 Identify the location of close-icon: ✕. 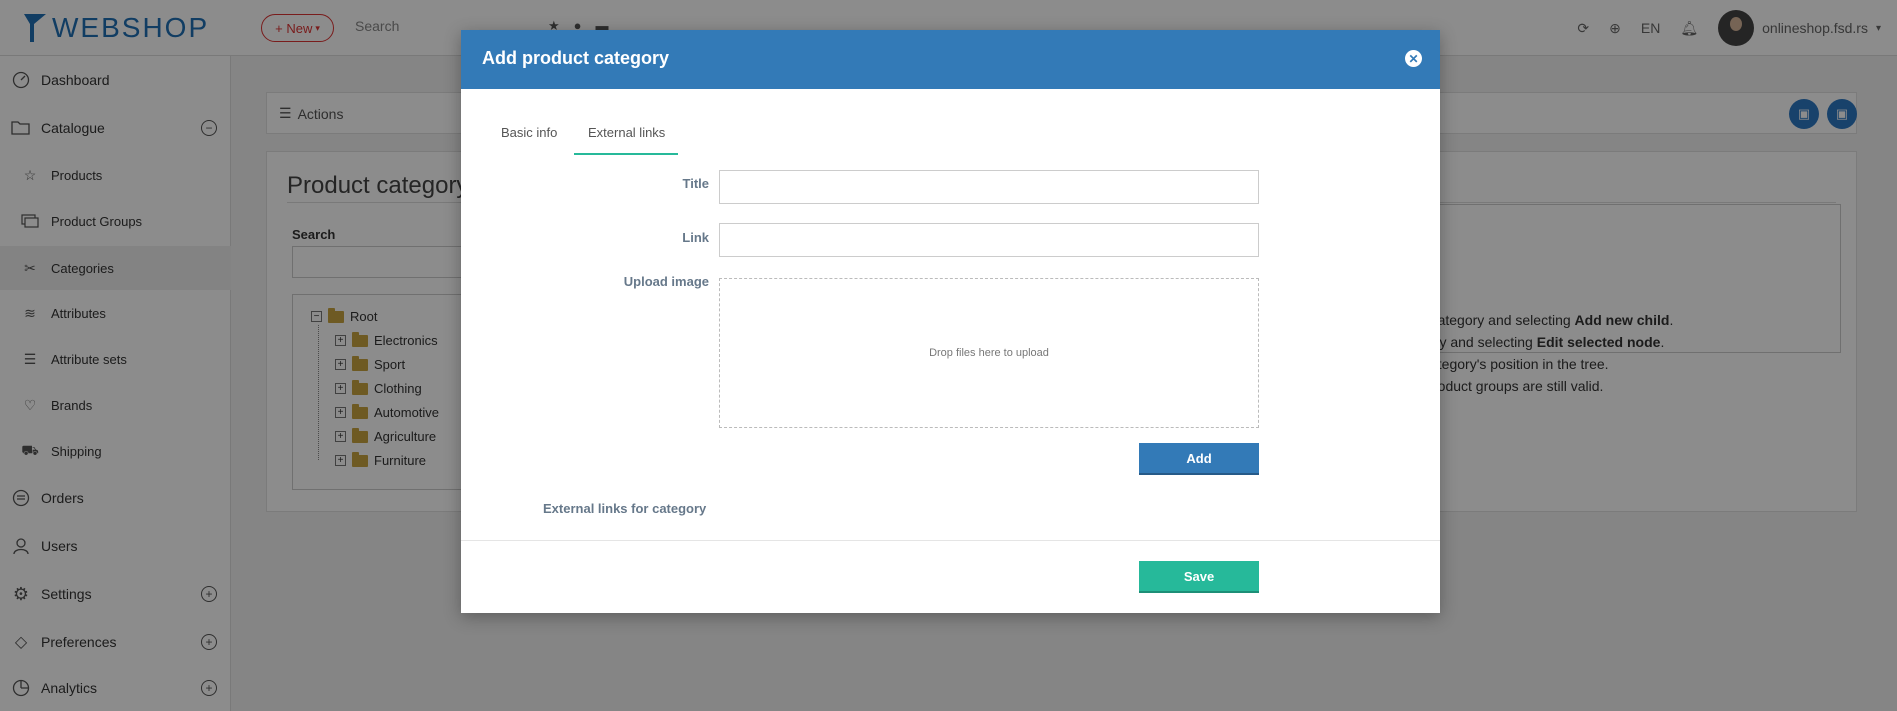
(1413, 58).